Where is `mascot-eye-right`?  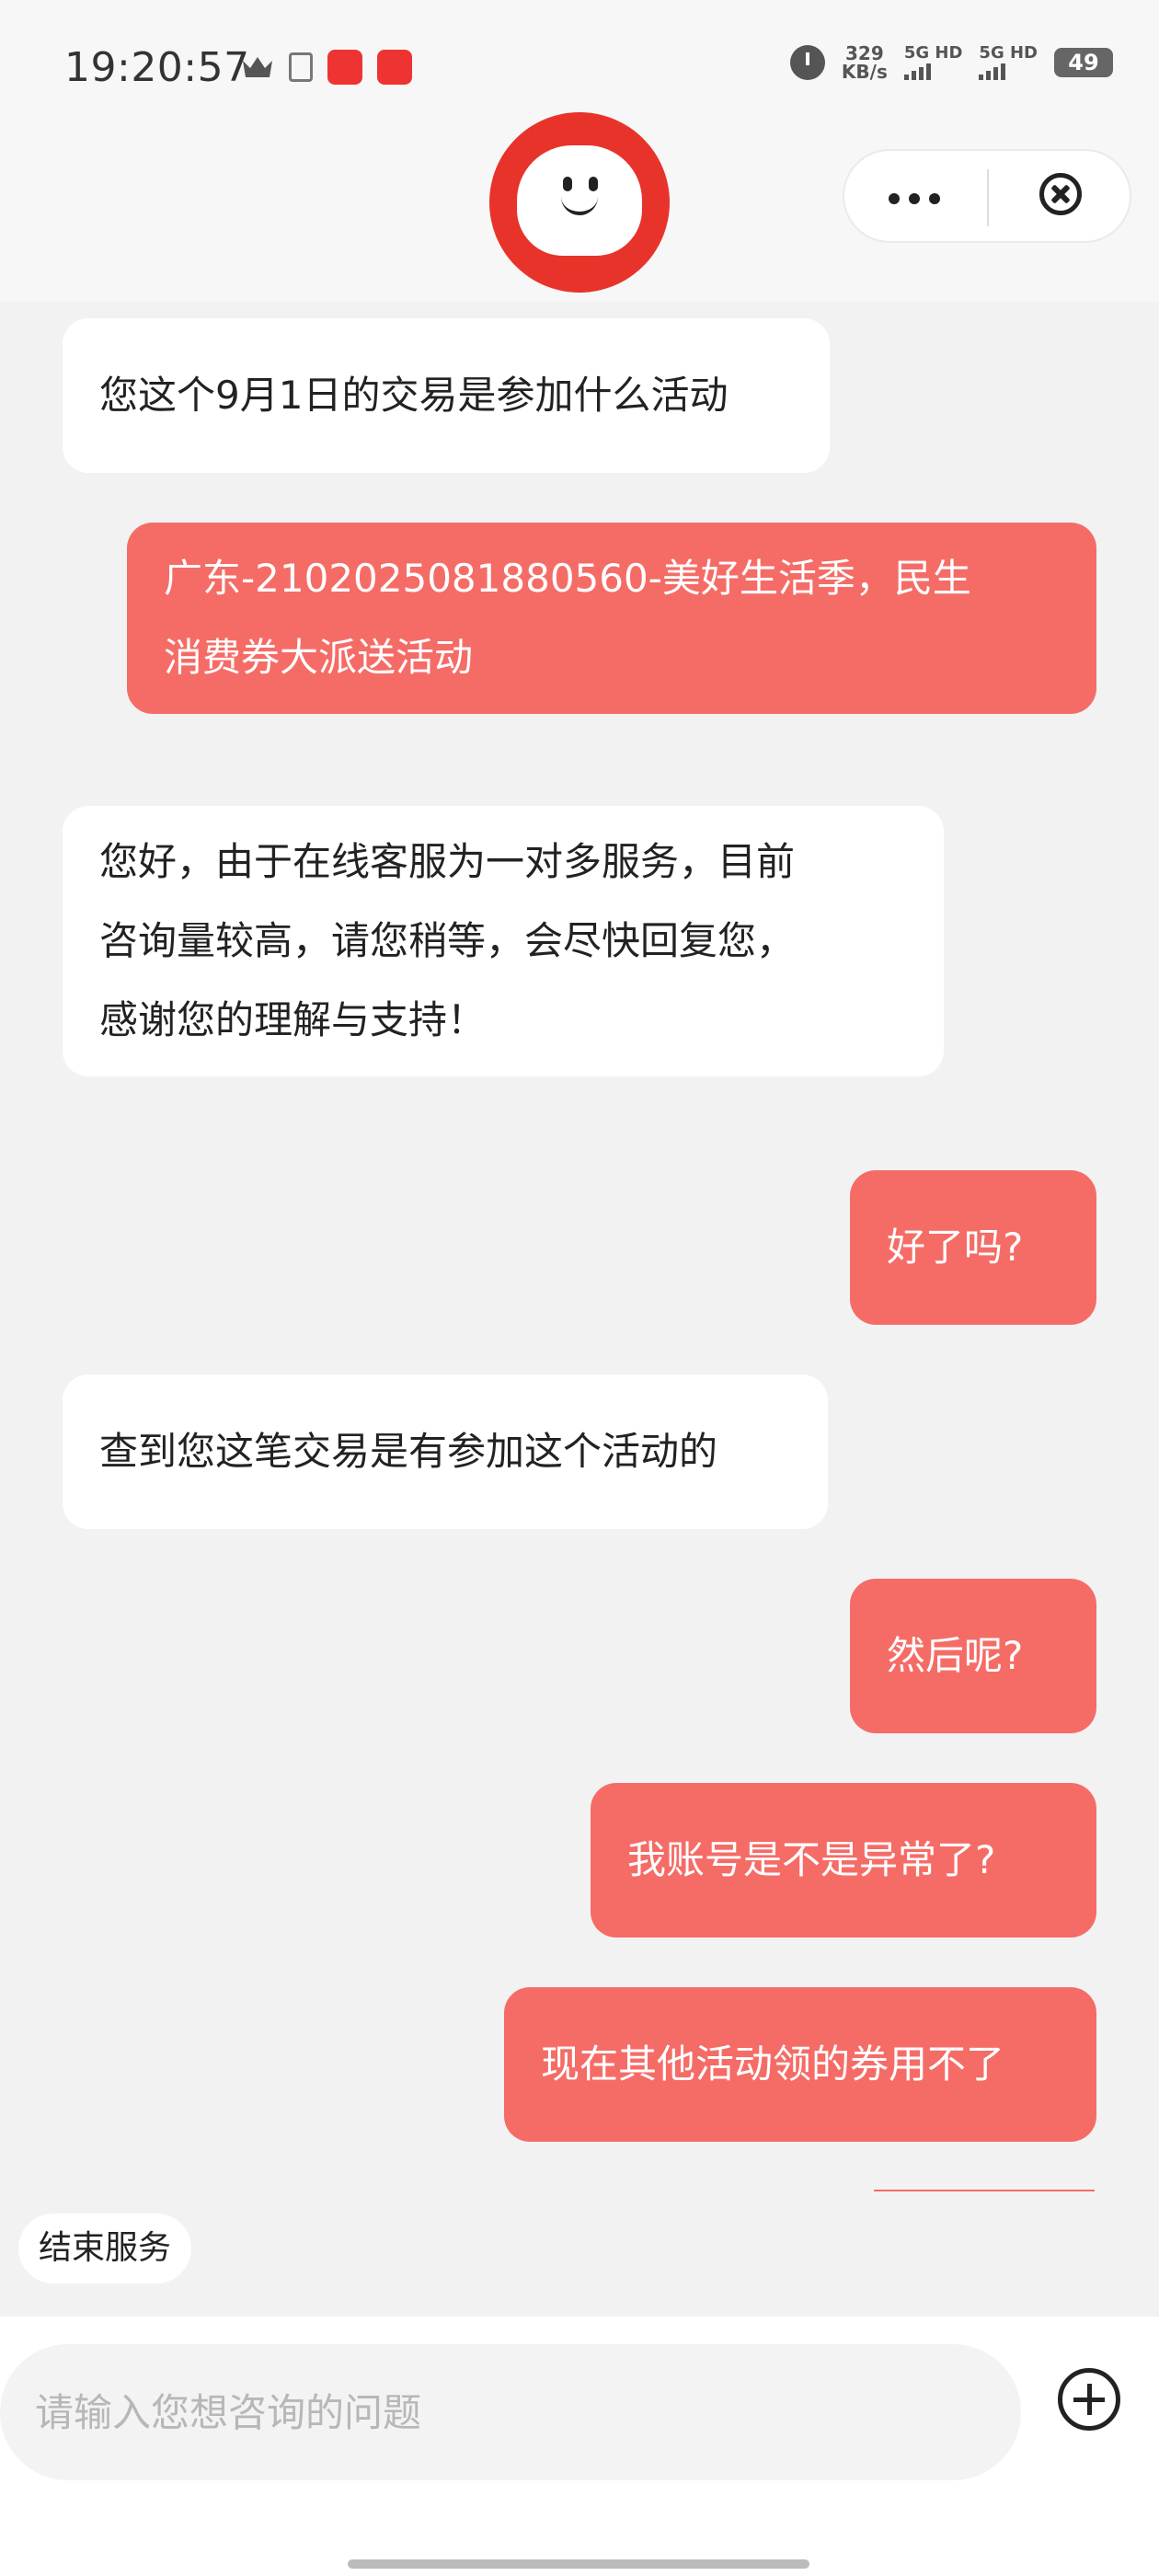
mascot-eye-right is located at coordinates (593, 184).